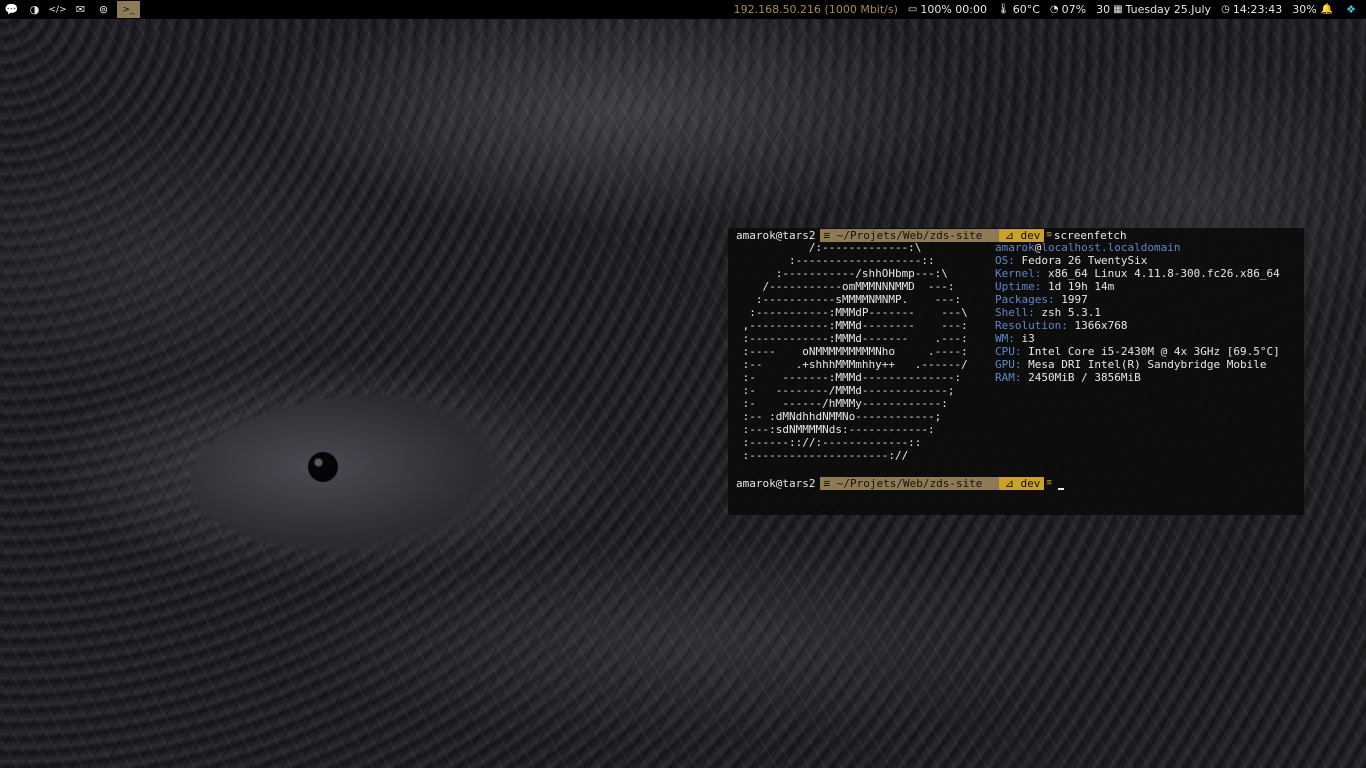  What do you see at coordinates (1144, 364) in the screenshot?
I see `info-value: Mesa DRI Intel(R) Sandybridge Mobile` at bounding box center [1144, 364].